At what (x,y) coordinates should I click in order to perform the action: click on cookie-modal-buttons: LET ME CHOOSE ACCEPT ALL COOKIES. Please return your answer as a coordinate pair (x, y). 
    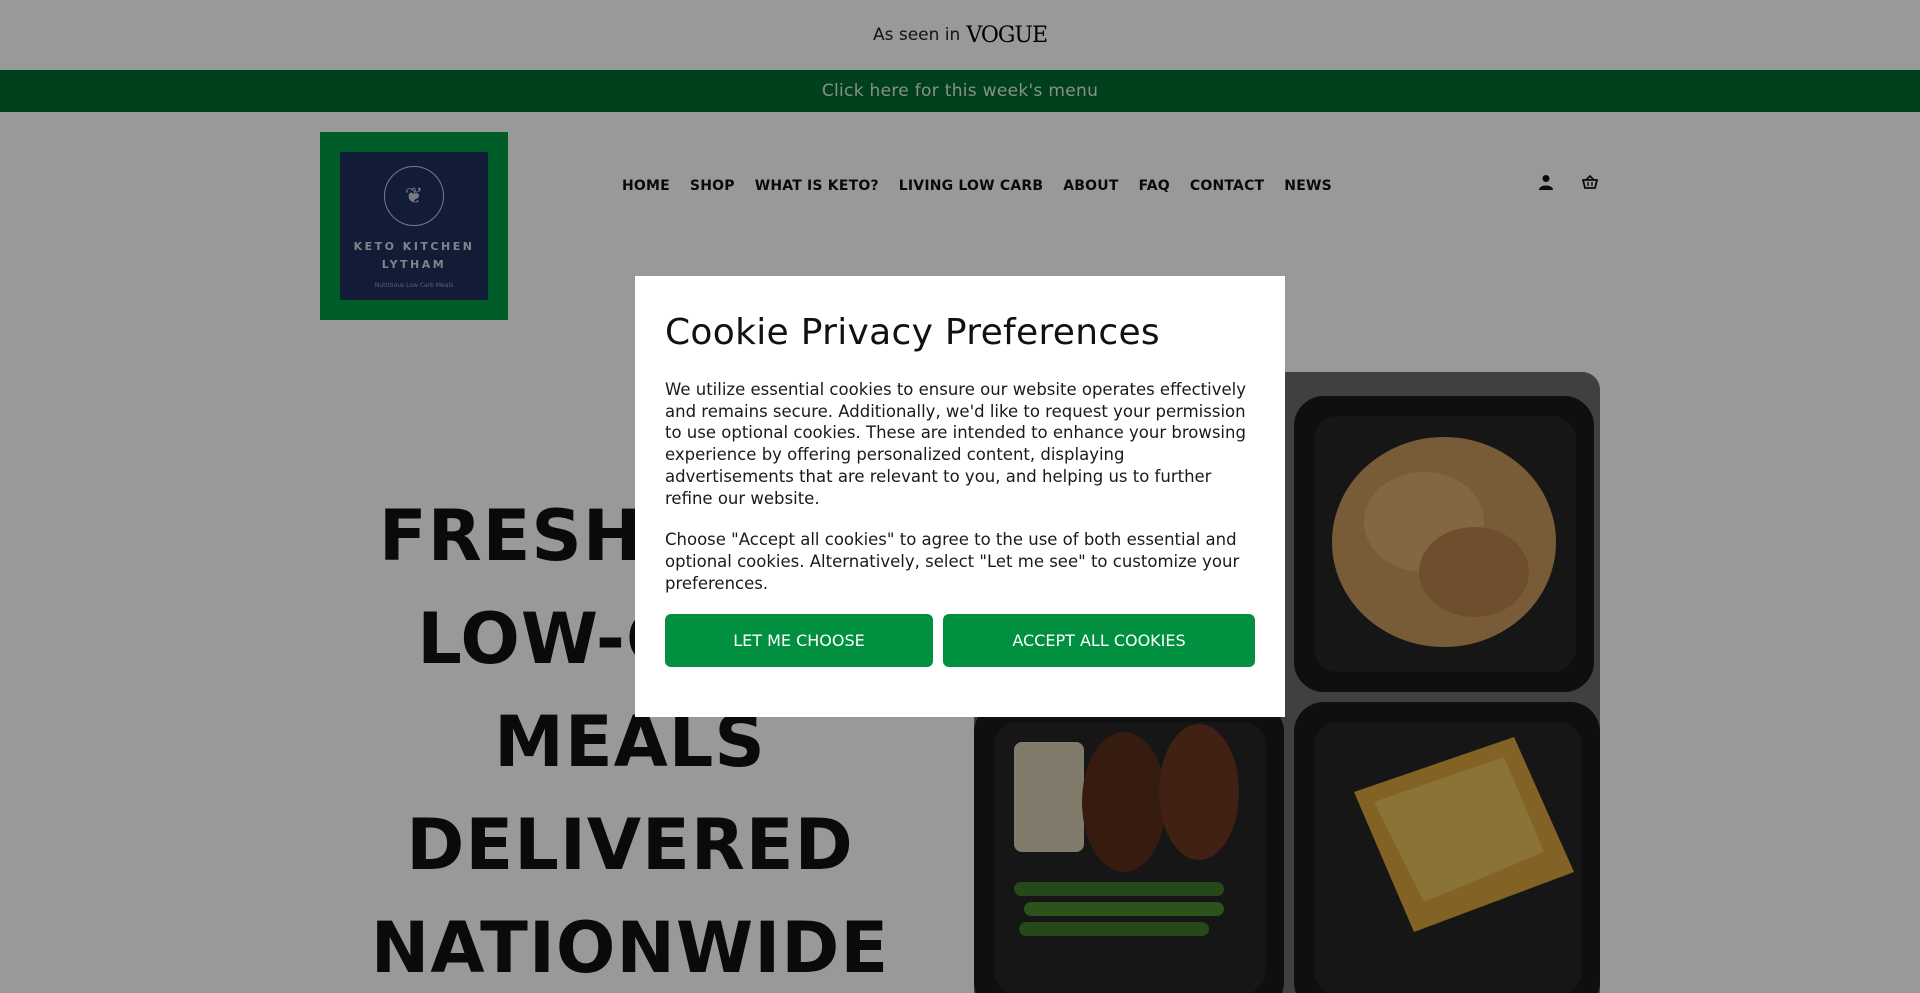
    Looking at the image, I should click on (960, 641).